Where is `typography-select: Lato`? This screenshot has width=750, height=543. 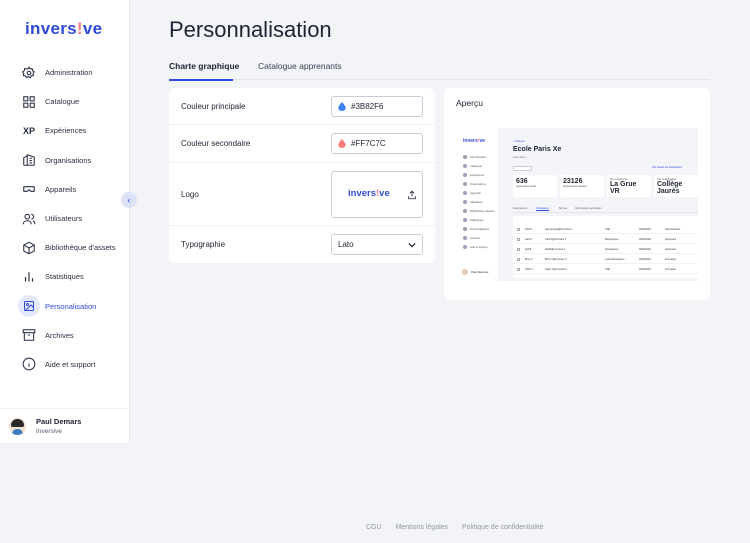
typography-select: Lato is located at coordinates (377, 244).